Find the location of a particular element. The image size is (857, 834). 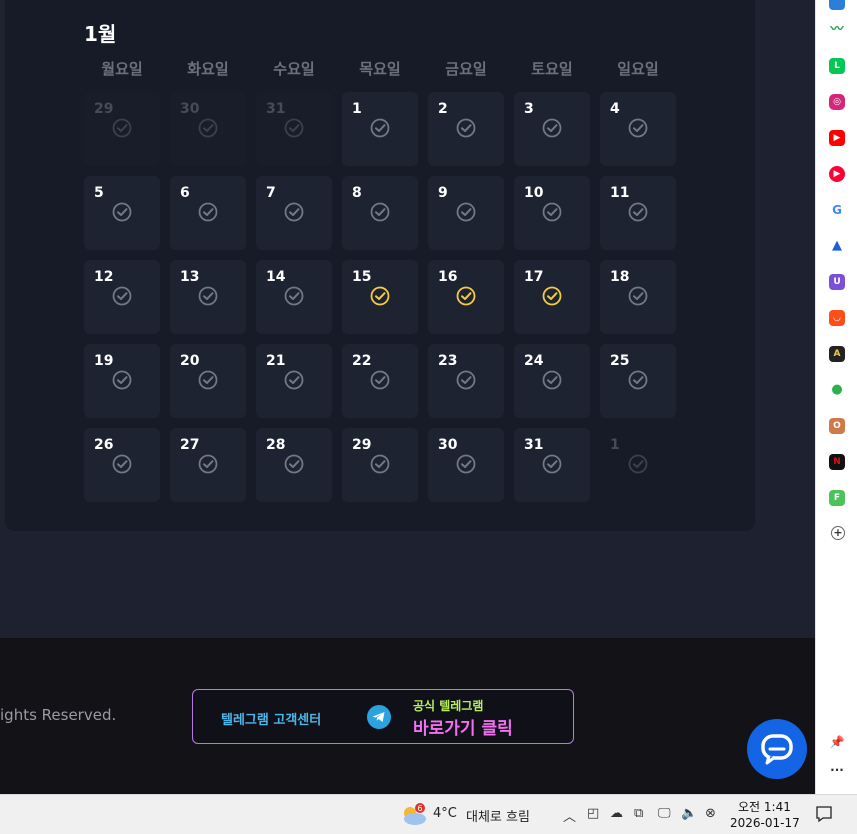

day-number: 17 is located at coordinates (534, 277).